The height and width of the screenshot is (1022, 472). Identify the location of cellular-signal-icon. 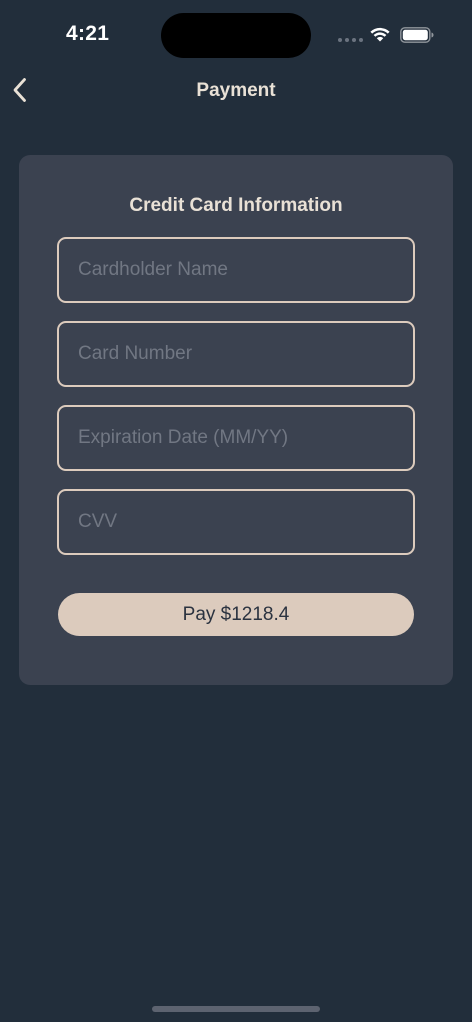
(350, 40).